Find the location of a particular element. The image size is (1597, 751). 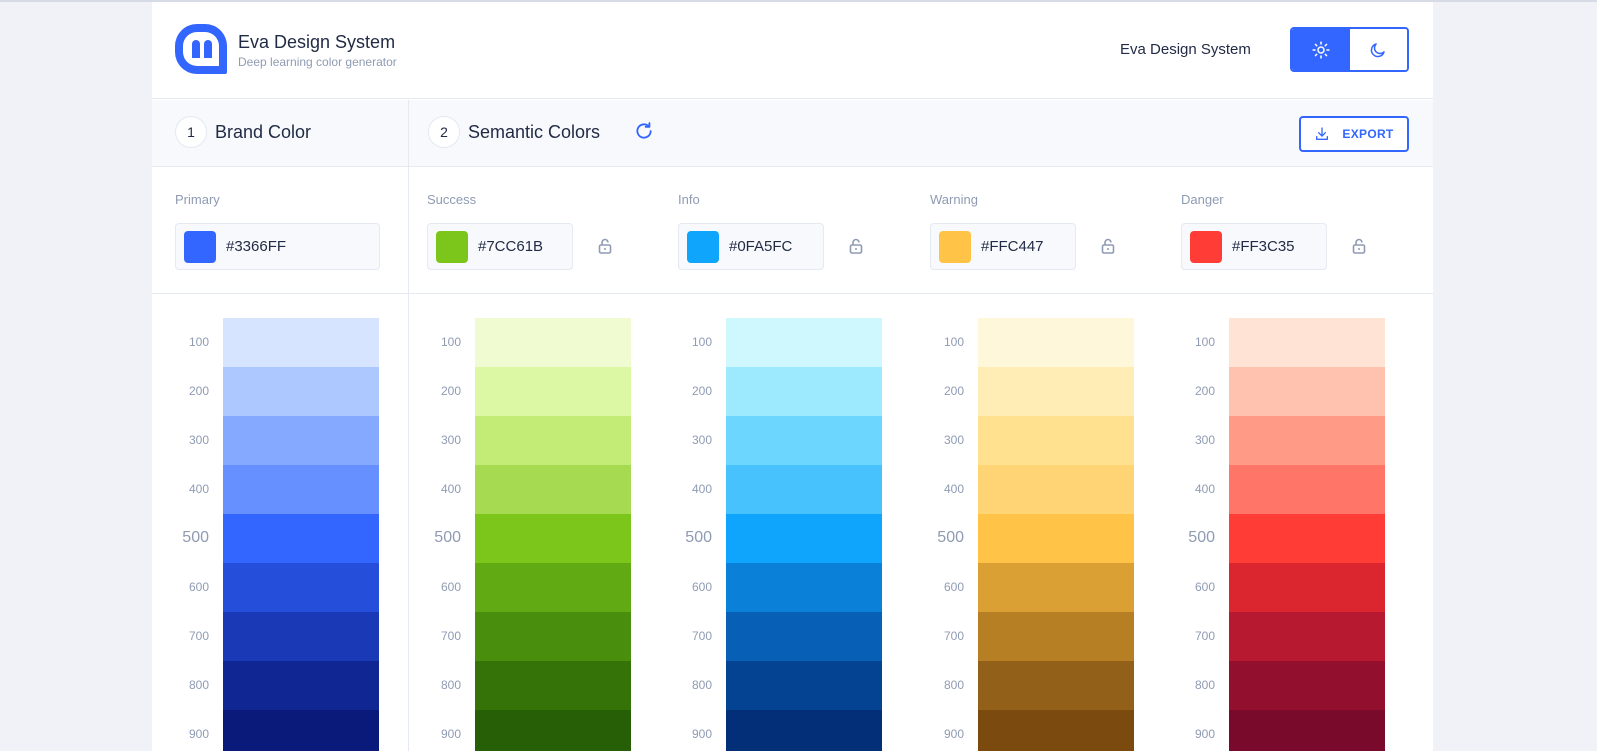

danger-color-swatch is located at coordinates (1206, 247).